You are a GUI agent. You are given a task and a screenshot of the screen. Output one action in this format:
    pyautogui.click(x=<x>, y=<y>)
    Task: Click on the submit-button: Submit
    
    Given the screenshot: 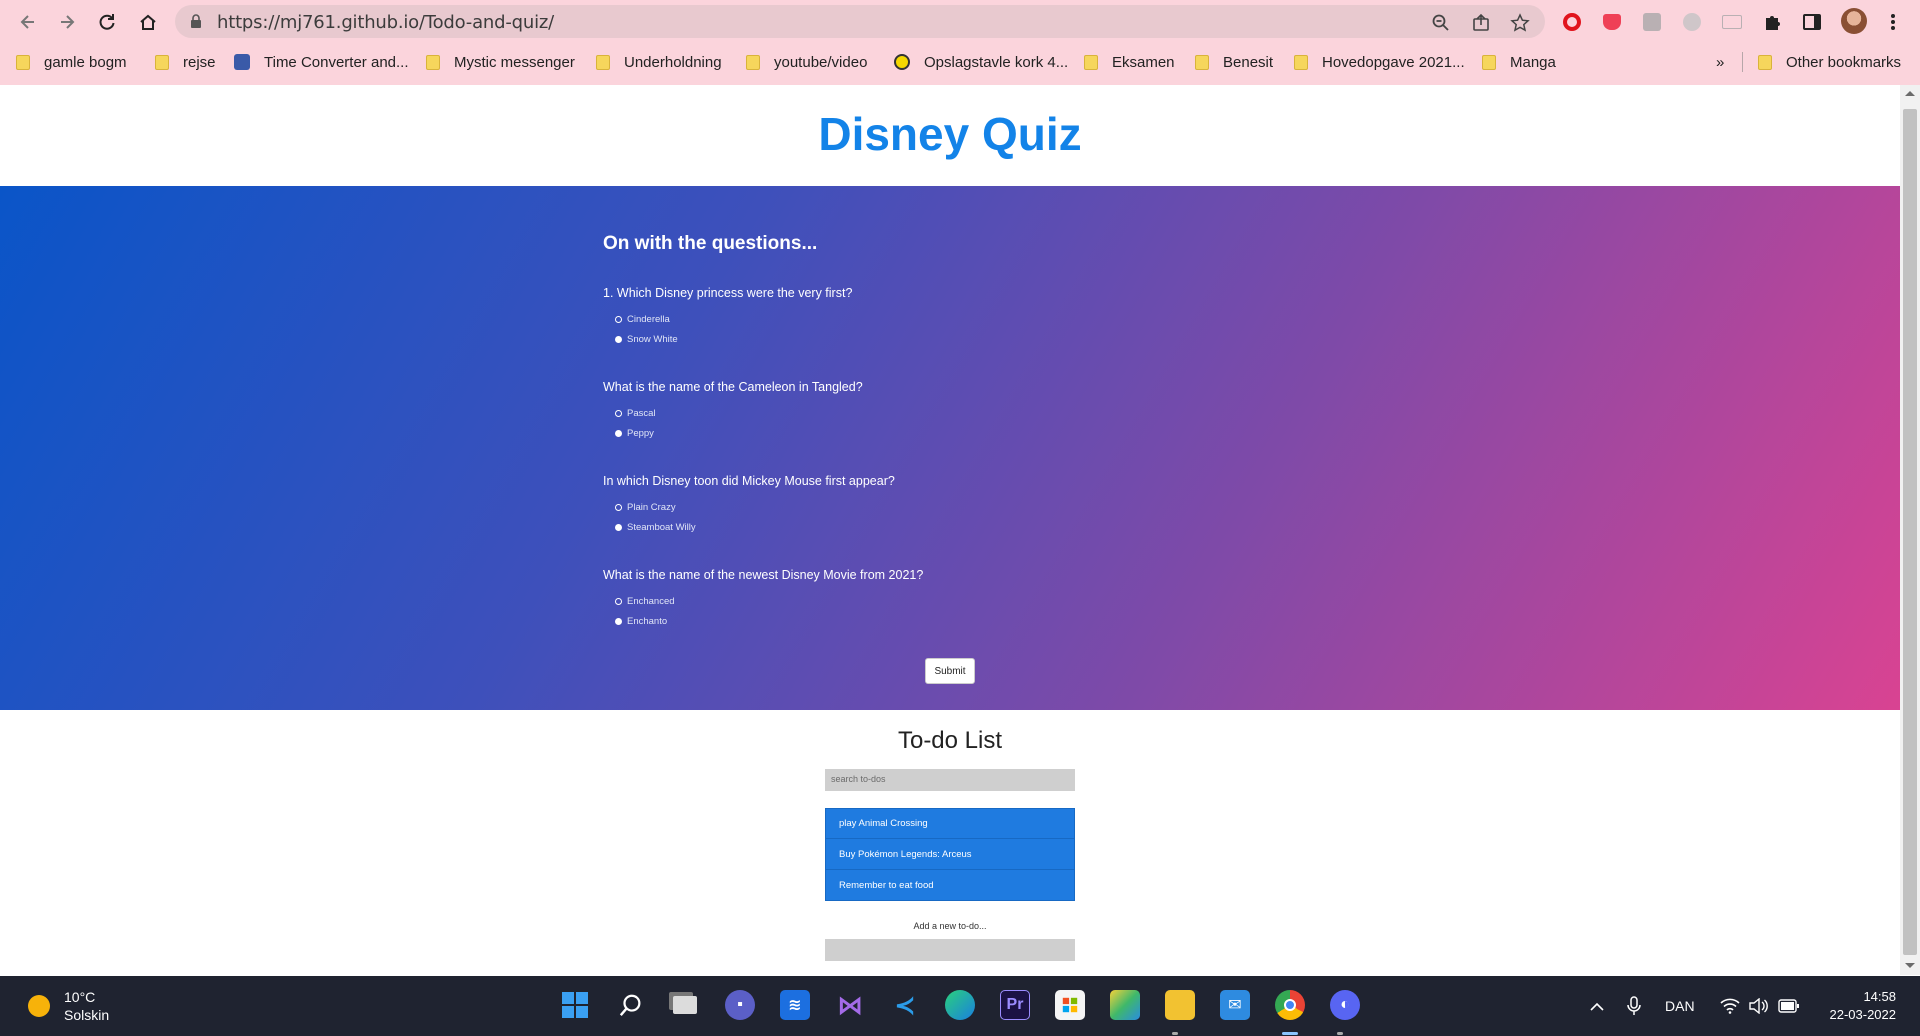 What is the action you would take?
    pyautogui.click(x=950, y=671)
    